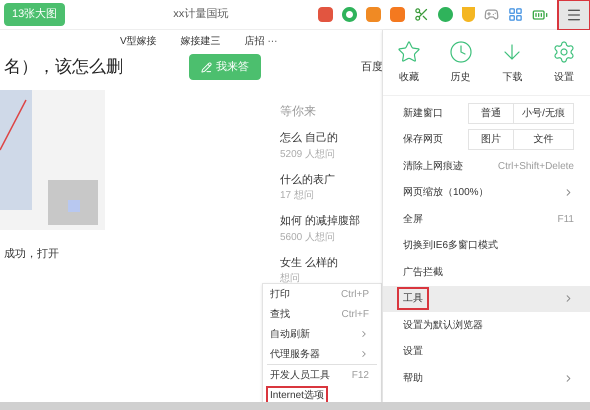  What do you see at coordinates (486, 272) in the screenshot?
I see `menu-item: 广告拦截` at bounding box center [486, 272].